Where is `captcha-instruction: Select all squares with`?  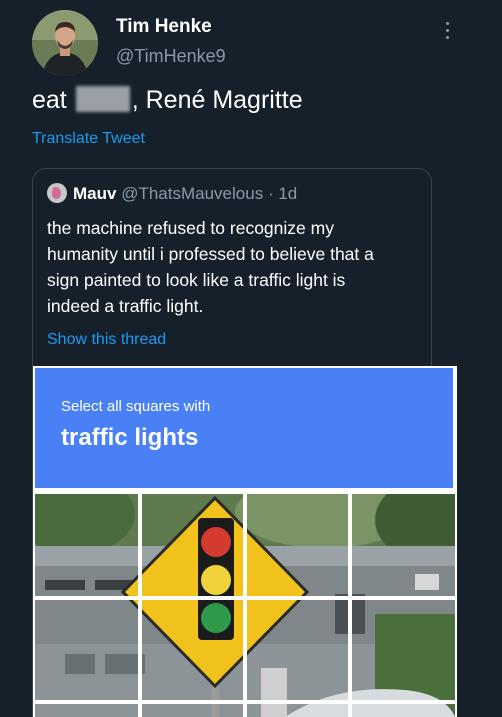
captcha-instruction: Select all squares with is located at coordinates (136, 406).